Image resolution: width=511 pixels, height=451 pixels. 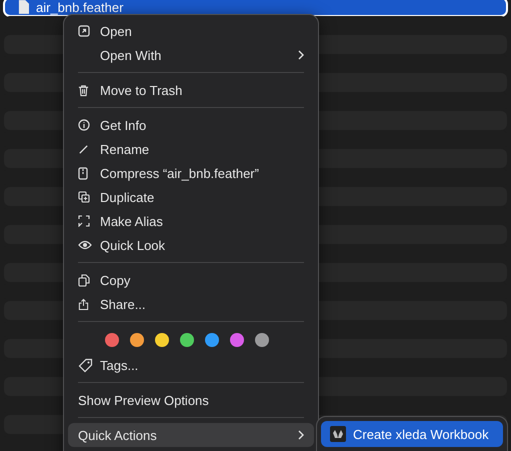 What do you see at coordinates (191, 90) in the screenshot?
I see `menu-item: Move to Trash` at bounding box center [191, 90].